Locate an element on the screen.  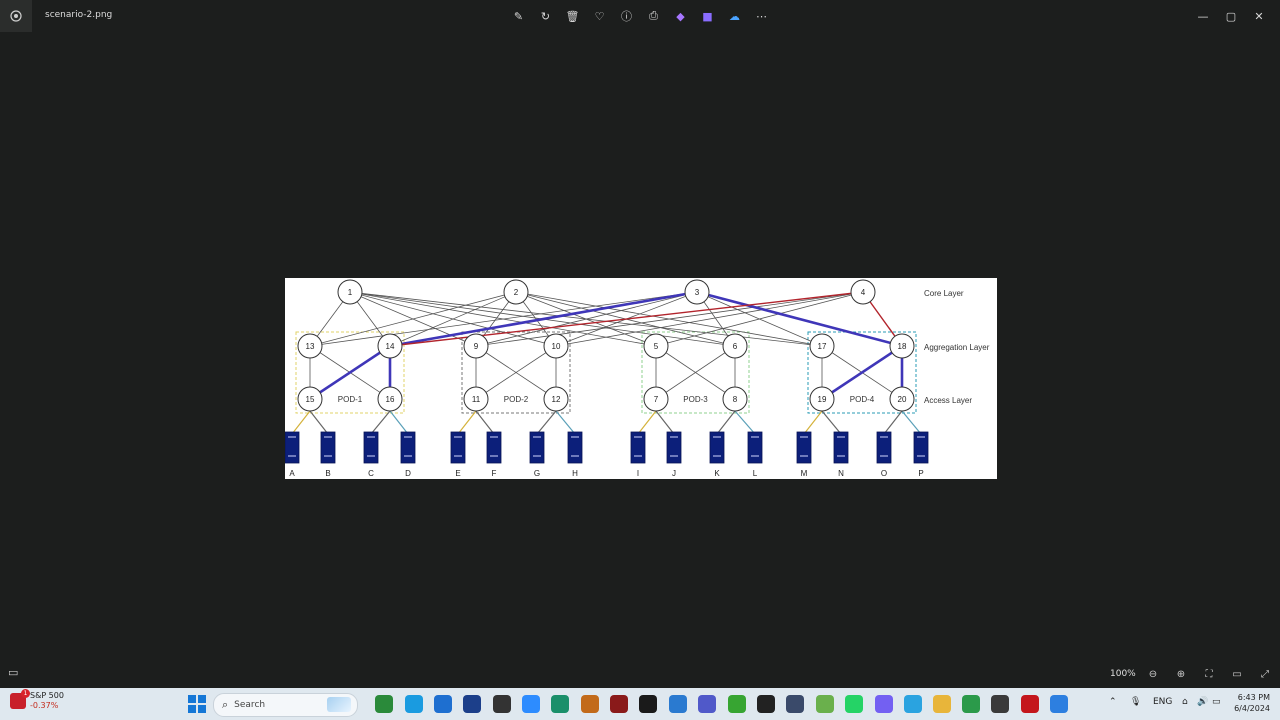
zoom-in-icon: ⊕ is located at coordinates (1181, 674).